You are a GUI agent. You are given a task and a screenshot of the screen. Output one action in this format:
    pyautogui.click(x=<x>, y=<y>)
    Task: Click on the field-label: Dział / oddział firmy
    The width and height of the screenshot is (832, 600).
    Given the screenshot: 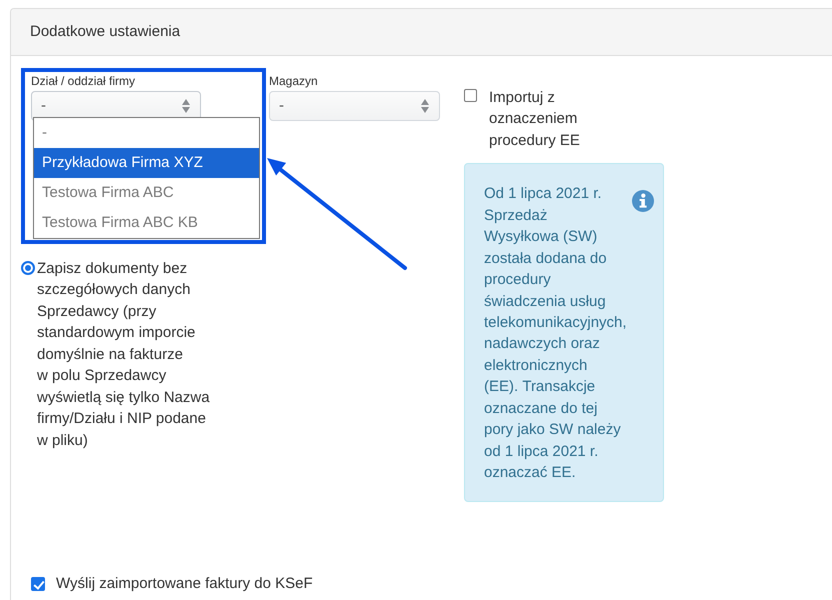 What is the action you would take?
    pyautogui.click(x=83, y=81)
    